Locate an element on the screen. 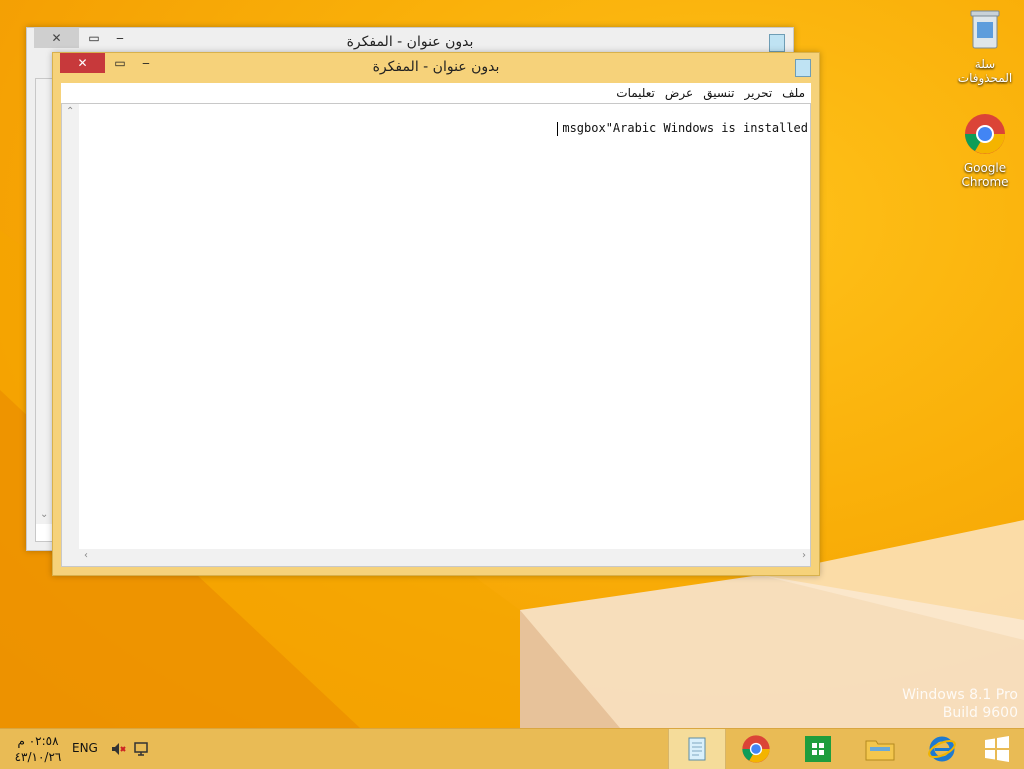 The height and width of the screenshot is (769, 1024). menu-view: عرض is located at coordinates (679, 93).